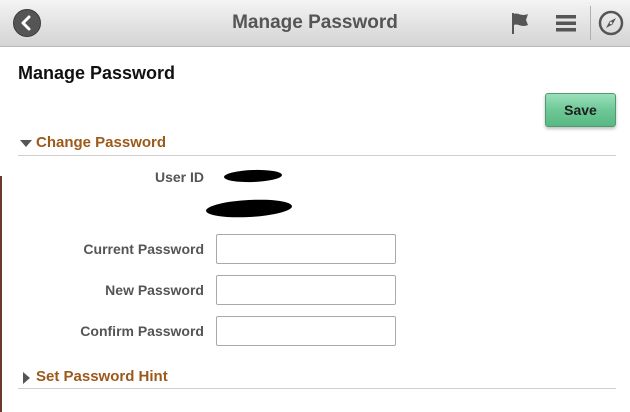 The image size is (630, 412). Describe the element at coordinates (611, 23) in the screenshot. I see `compass-icon` at that location.